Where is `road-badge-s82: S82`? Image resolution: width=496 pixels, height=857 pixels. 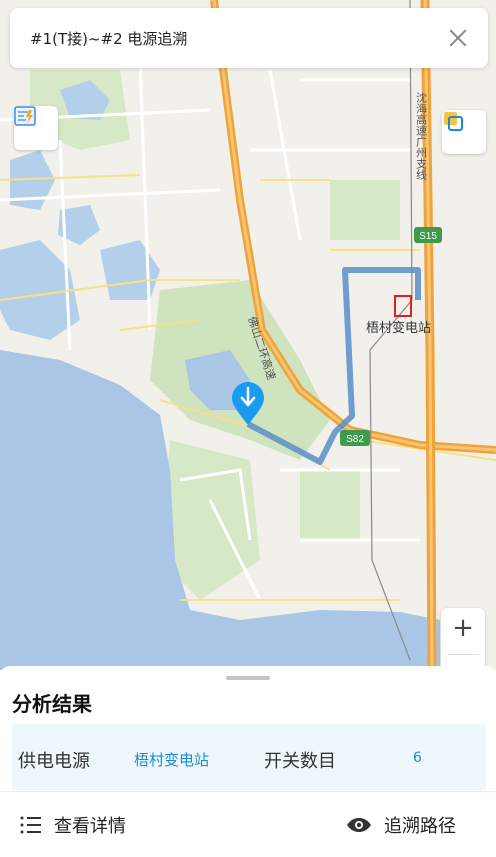 road-badge-s82: S82 is located at coordinates (355, 438).